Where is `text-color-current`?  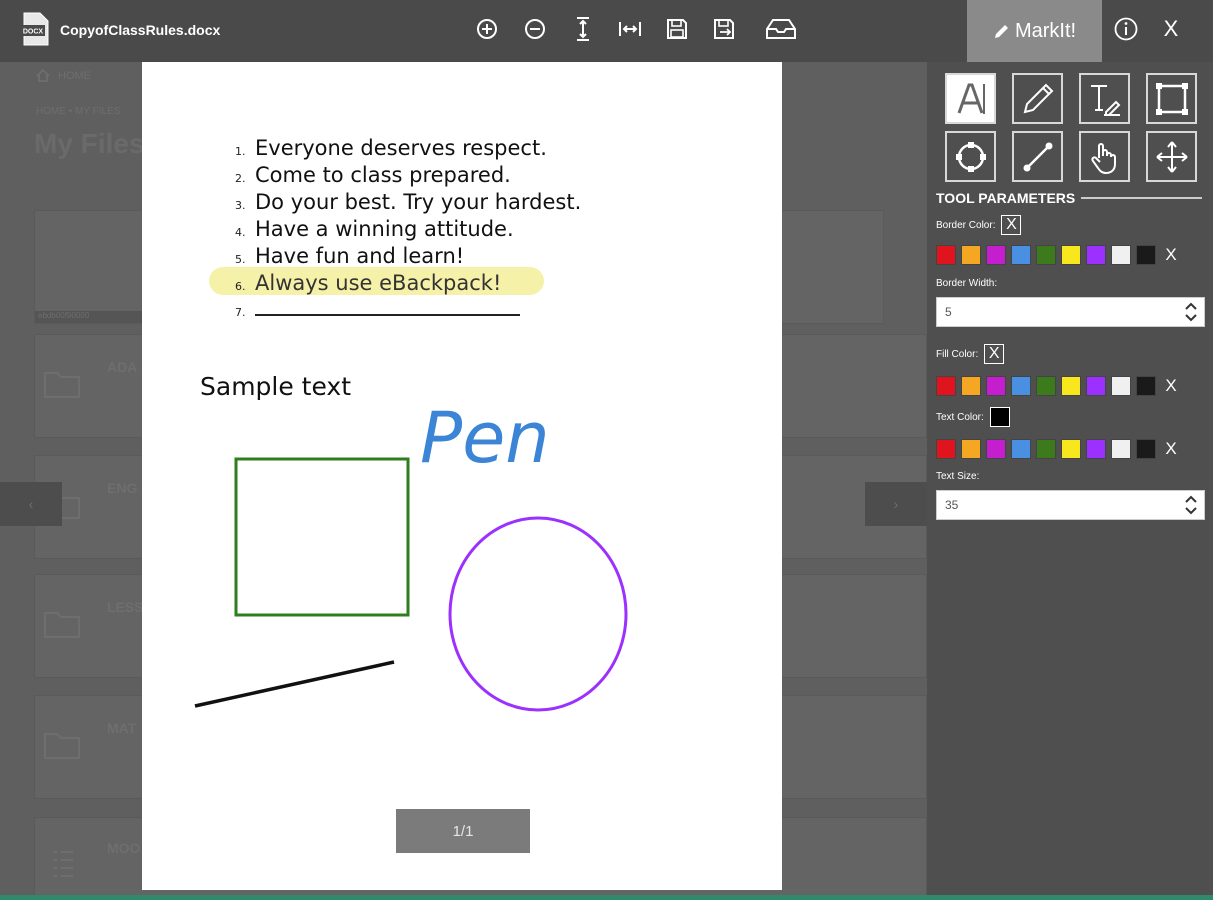
text-color-current is located at coordinates (999, 417).